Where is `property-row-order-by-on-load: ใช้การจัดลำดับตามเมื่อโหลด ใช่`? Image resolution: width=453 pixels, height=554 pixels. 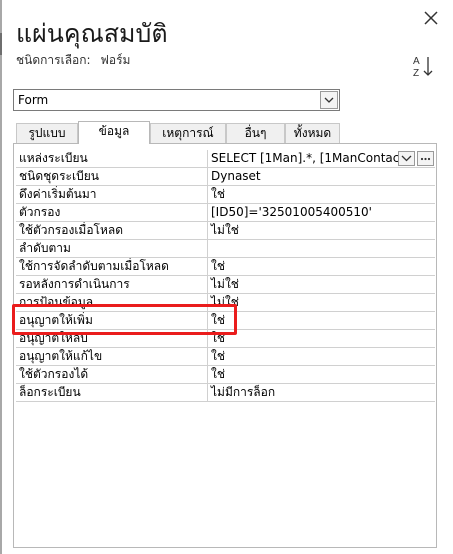 property-row-order-by-on-load: ใช้การจัดลำดับตามเมื่อโหลด ใช่ is located at coordinates (225, 267).